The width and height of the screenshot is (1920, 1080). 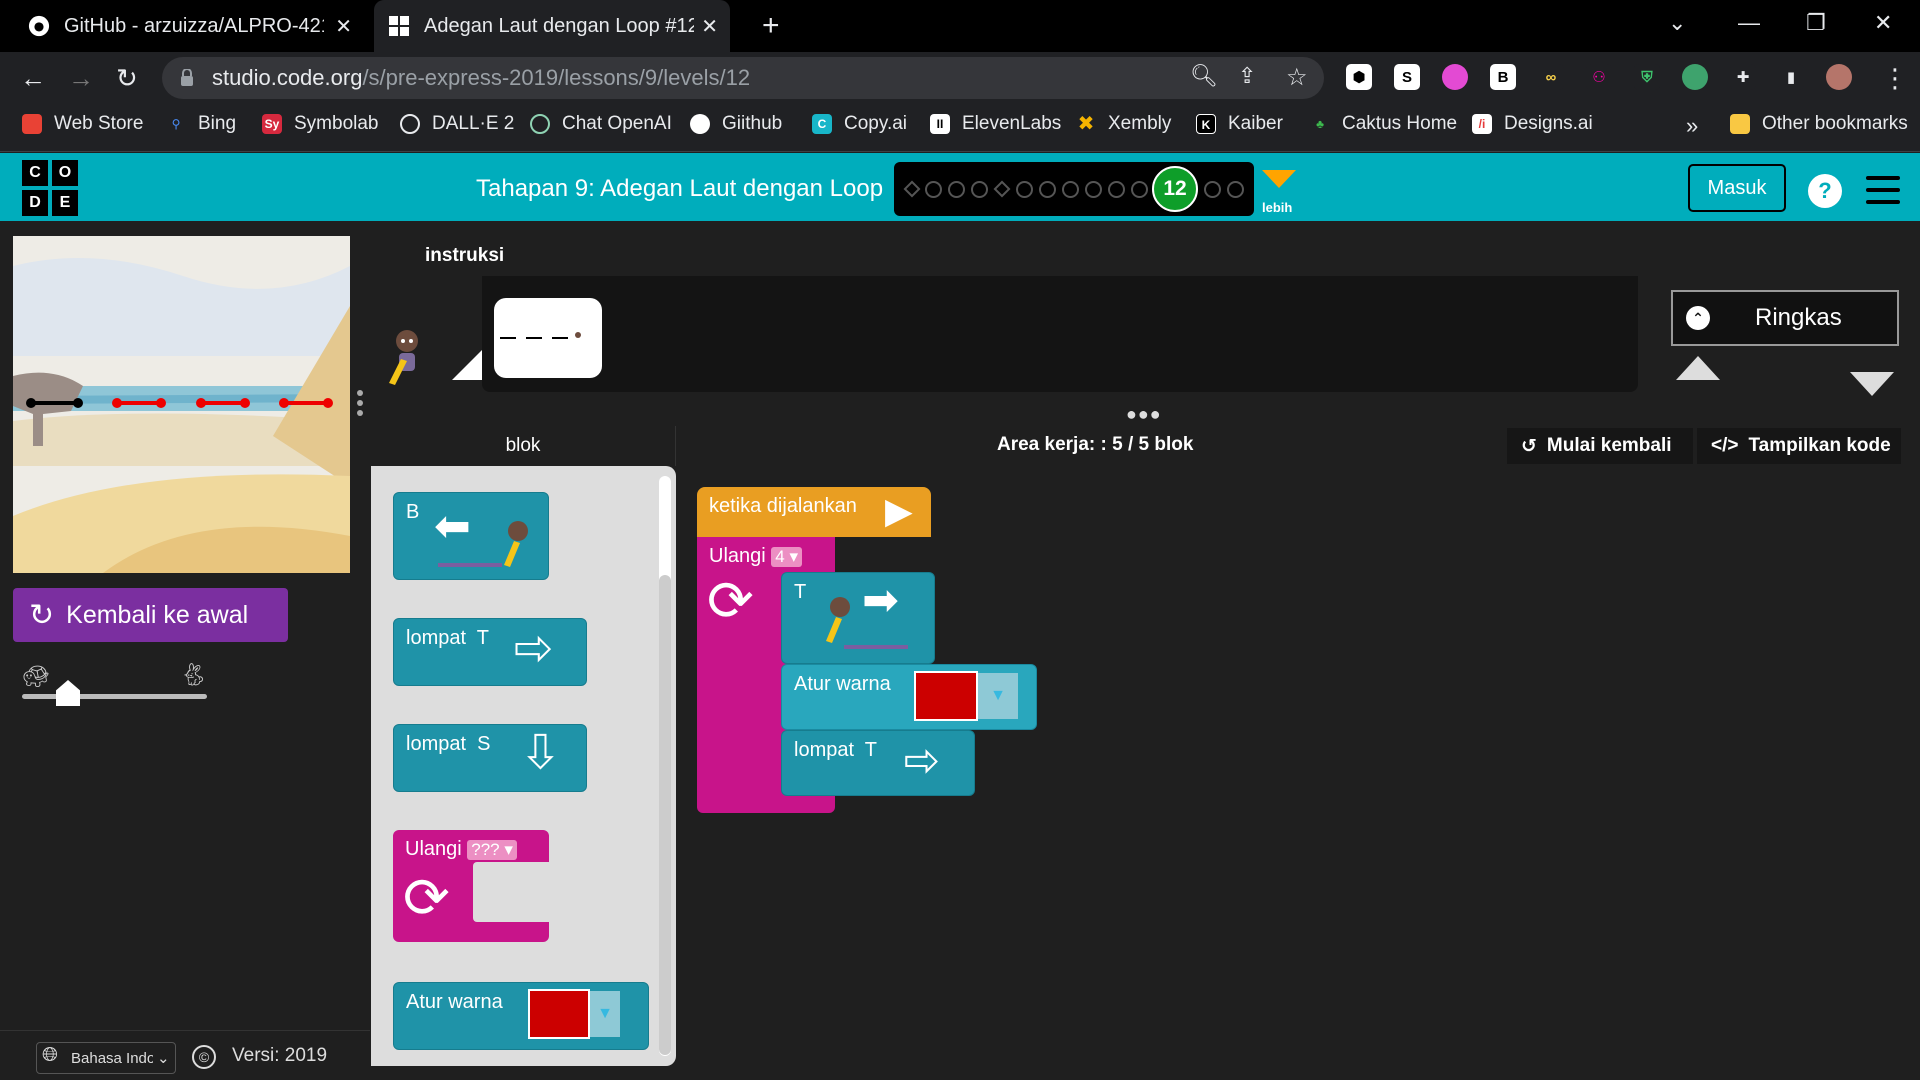 I want to click on code-org-logo: C O D E, so click(x=50, y=188).